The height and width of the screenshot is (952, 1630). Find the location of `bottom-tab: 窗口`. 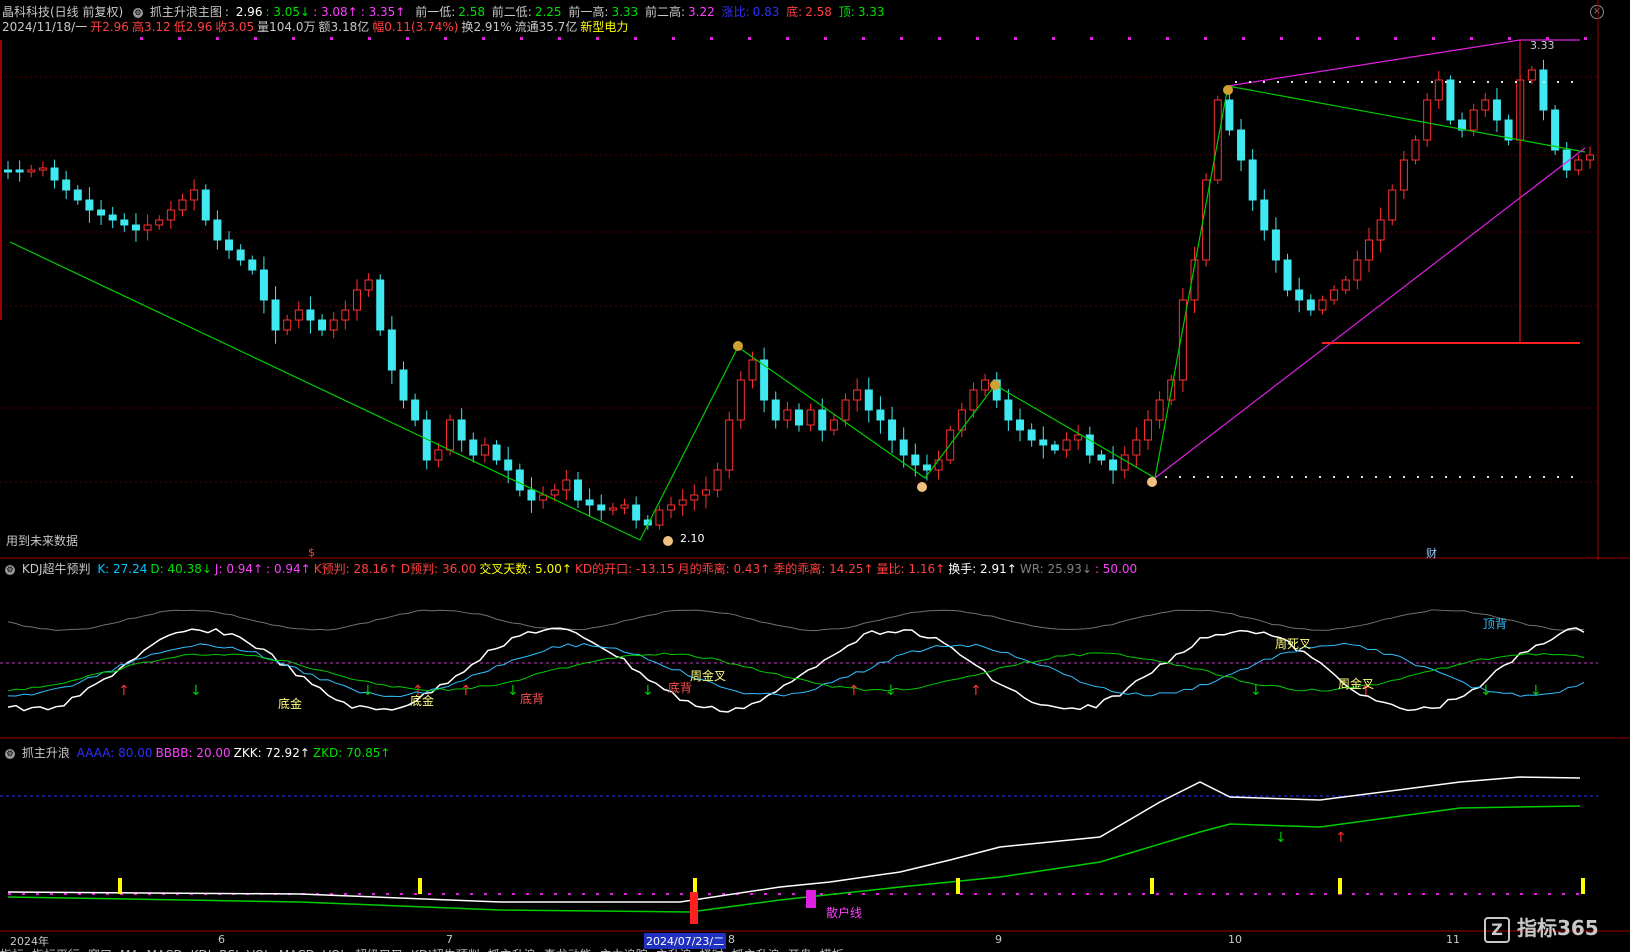

bottom-tab: 窗口 is located at coordinates (100, 950).